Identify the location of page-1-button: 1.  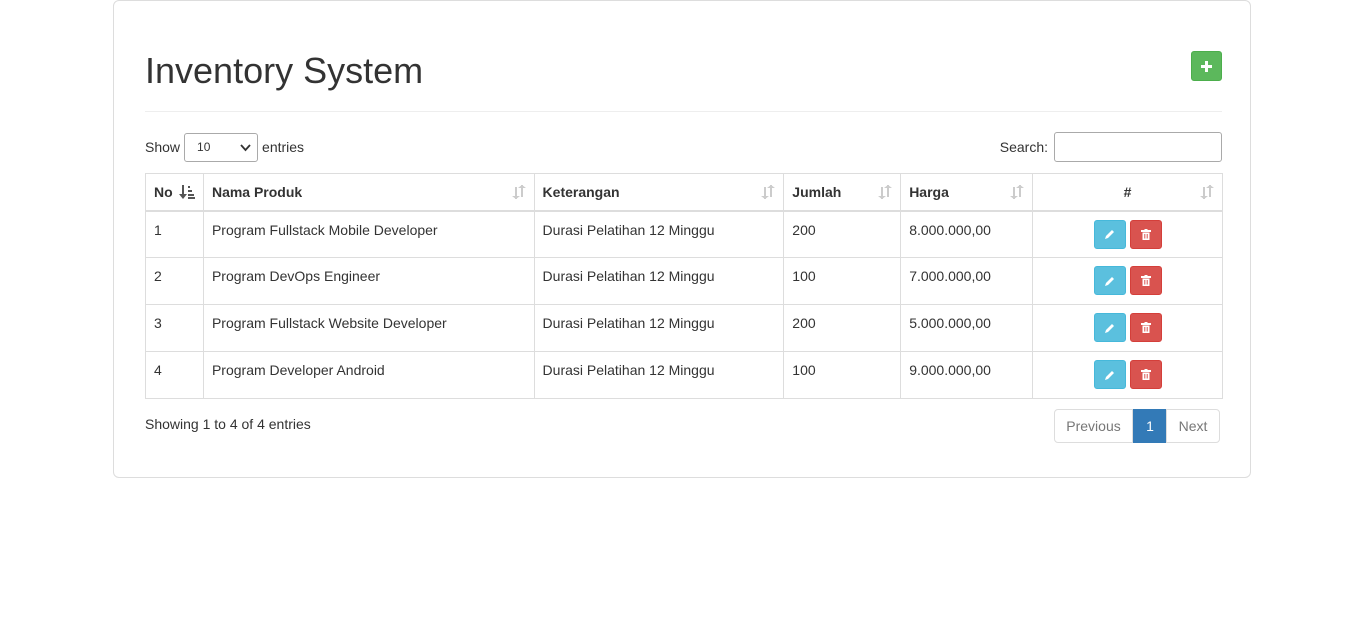
(1150, 426).